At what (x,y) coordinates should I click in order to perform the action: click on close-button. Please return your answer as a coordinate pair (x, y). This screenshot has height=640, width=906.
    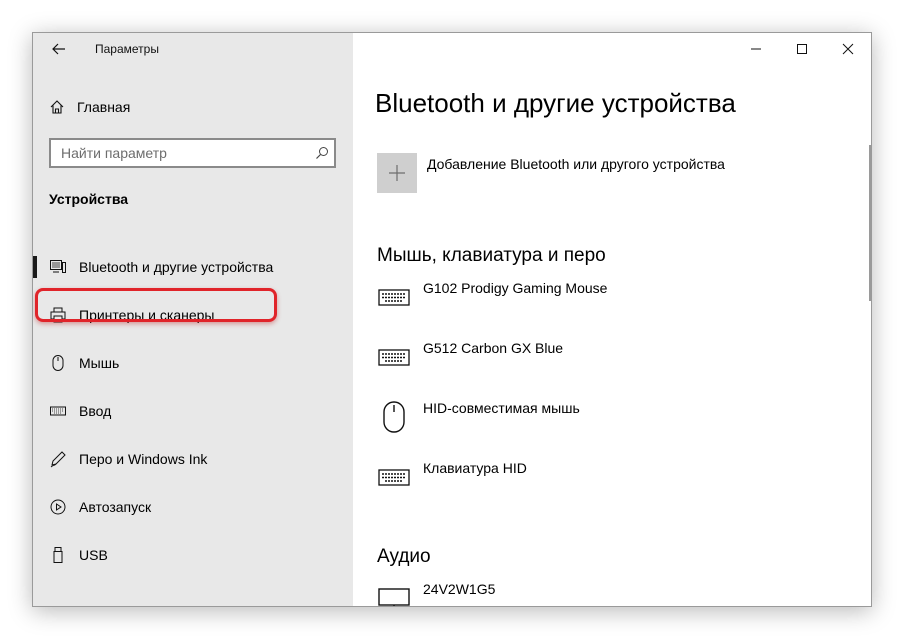
    Looking at the image, I should click on (848, 49).